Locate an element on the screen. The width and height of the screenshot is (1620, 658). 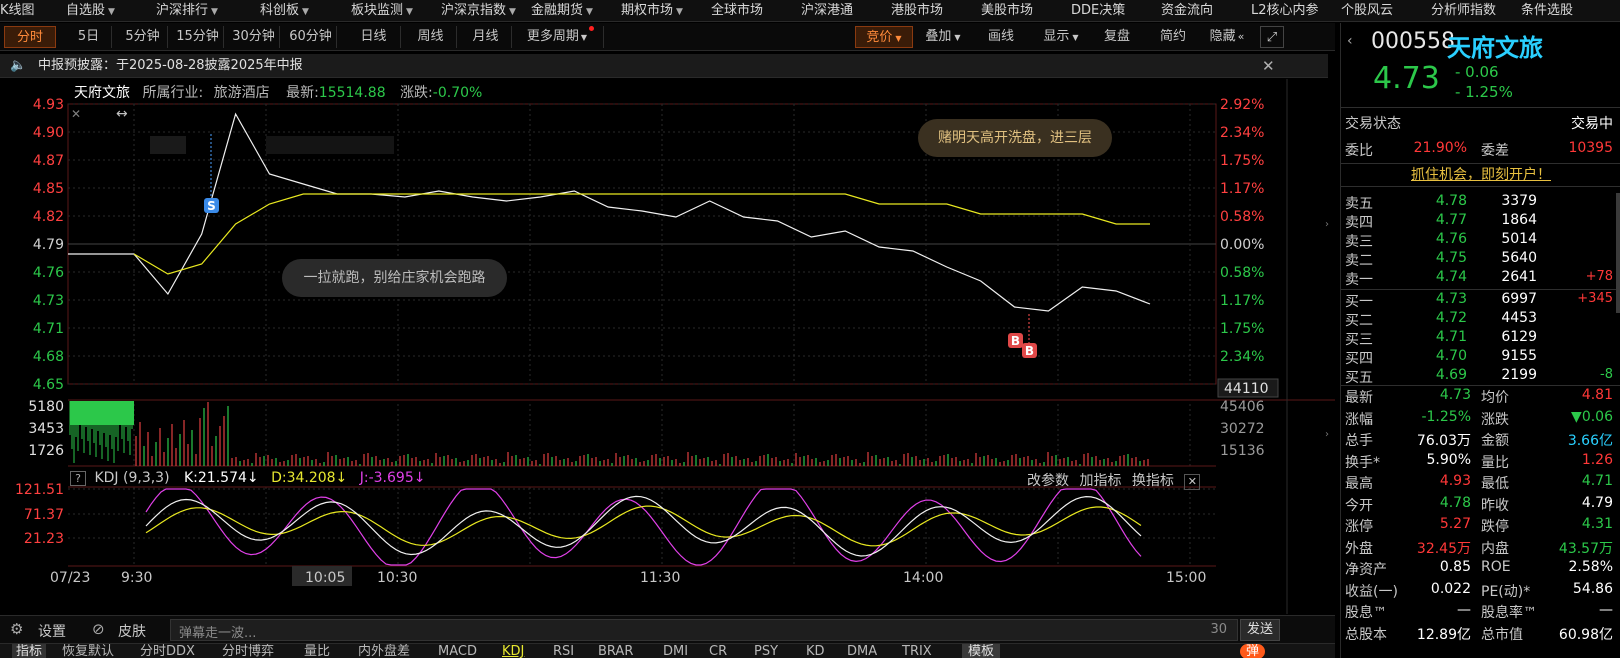
stat-label: 净资产 is located at coordinates (1366, 570).